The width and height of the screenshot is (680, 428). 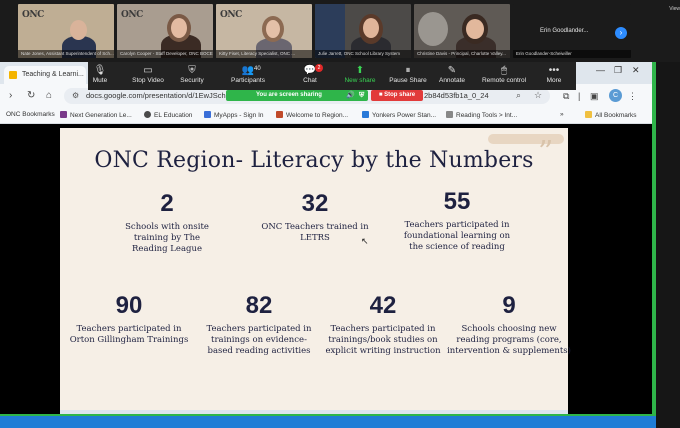 What do you see at coordinates (452, 80) in the screenshot?
I see `annotate-label: Annotate` at bounding box center [452, 80].